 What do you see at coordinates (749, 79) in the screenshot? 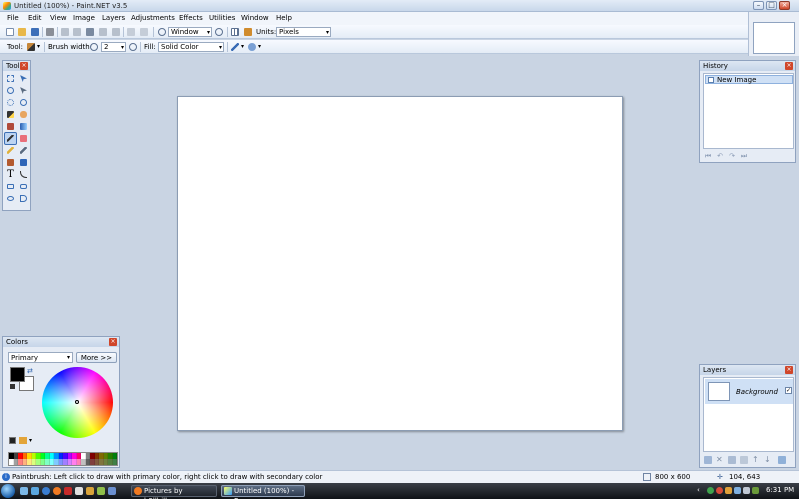
I see `history-item: New Image` at bounding box center [749, 79].